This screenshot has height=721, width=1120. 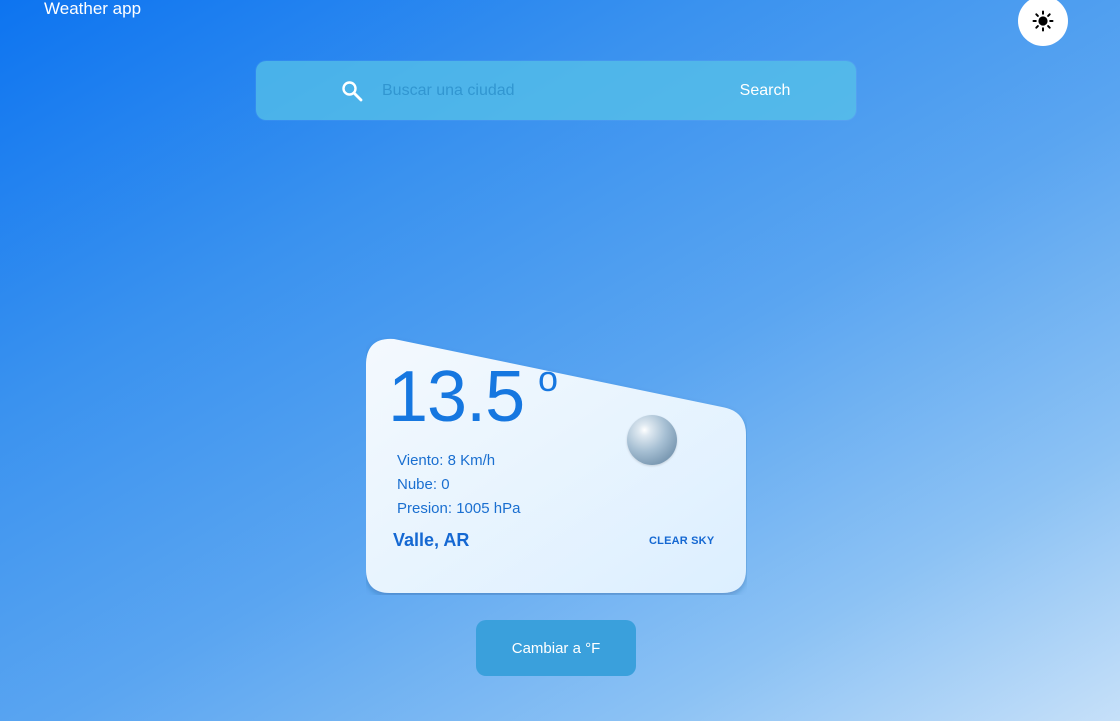 What do you see at coordinates (456, 397) in the screenshot?
I see `temperature-value: 13.5` at bounding box center [456, 397].